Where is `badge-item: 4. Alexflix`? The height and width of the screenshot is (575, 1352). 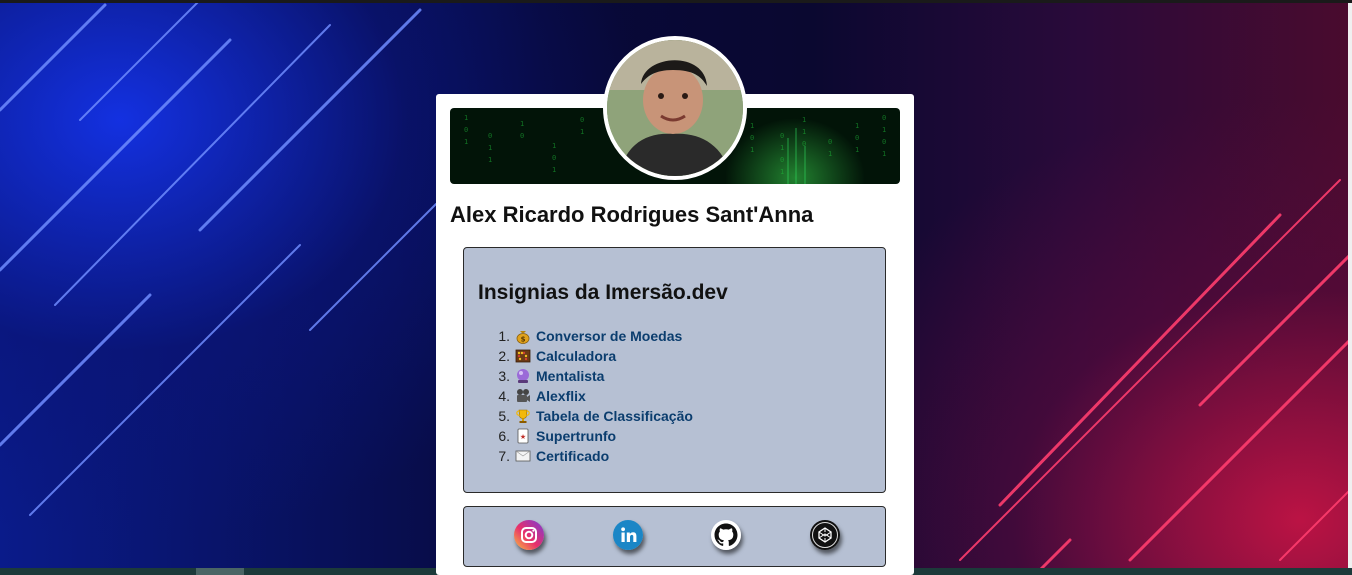 badge-item: 4. Alexflix is located at coordinates (578, 396).